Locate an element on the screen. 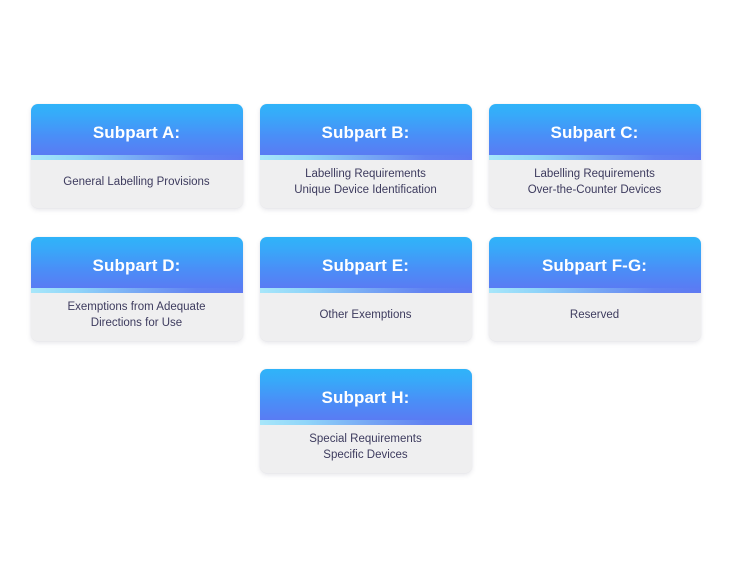 Image resolution: width=731 pixels, height=572 pixels. subpart-card-b-title: Subpart B: is located at coordinates (365, 132).